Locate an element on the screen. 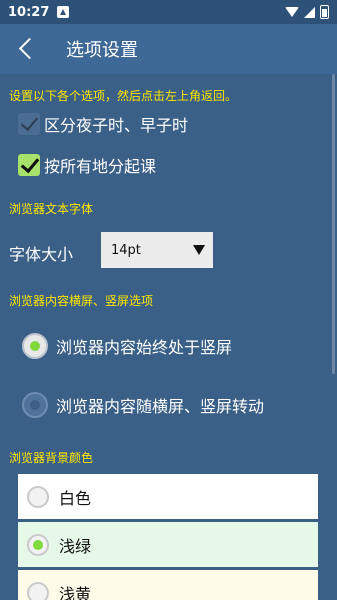  section-title-orientation: 浏览器内容横屏、竖屏选项 is located at coordinates (81, 301).